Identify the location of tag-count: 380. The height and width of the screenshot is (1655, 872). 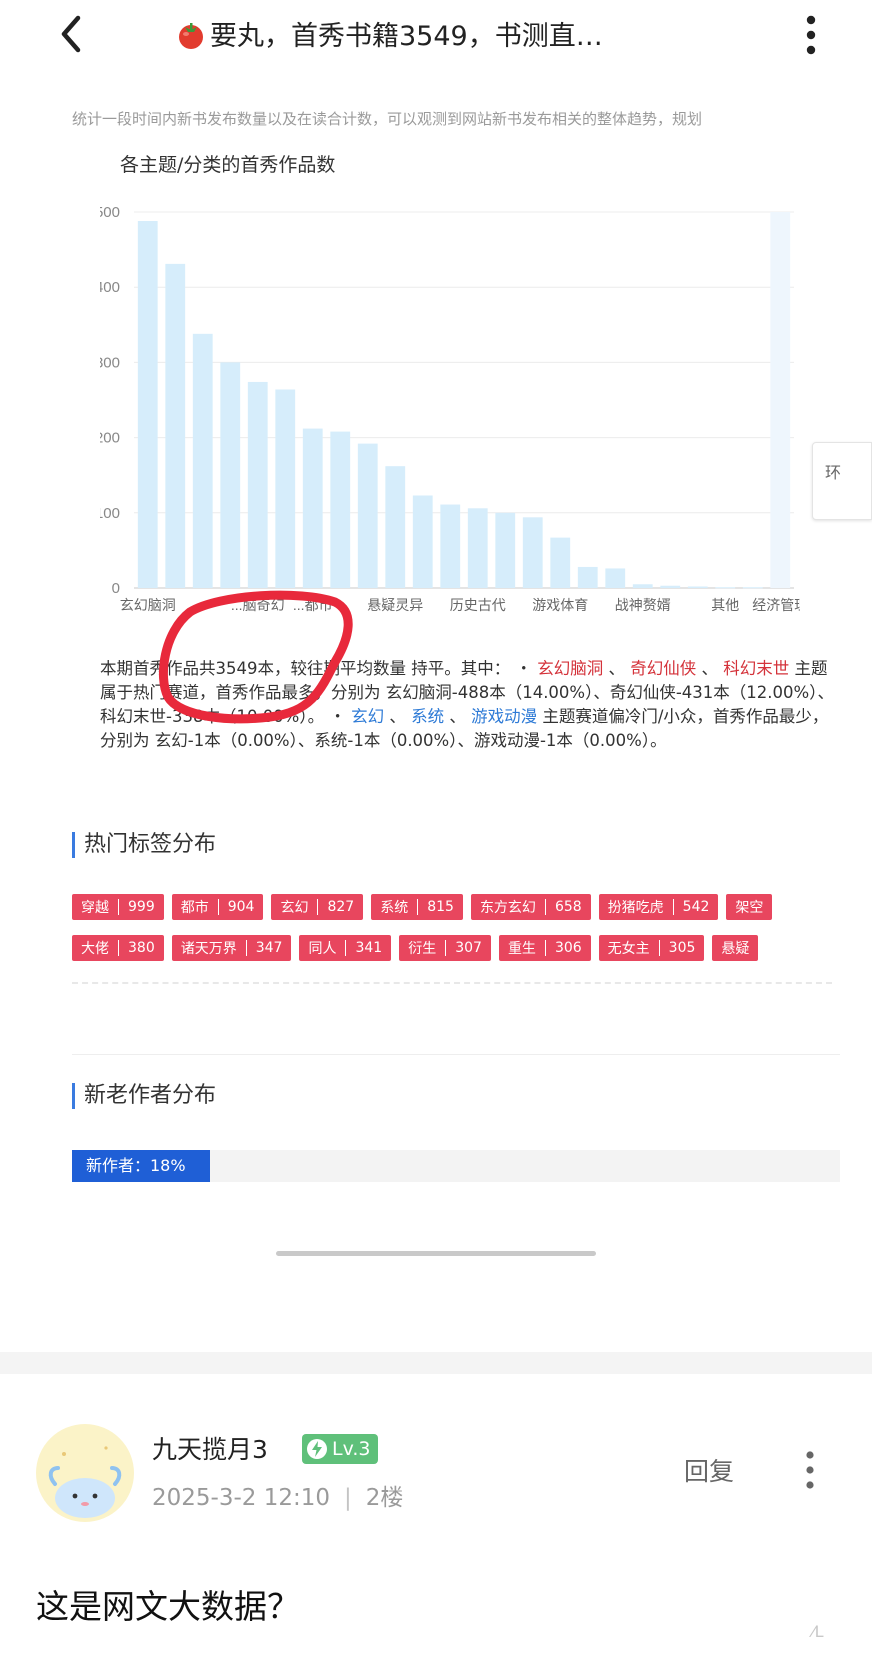
(141, 948).